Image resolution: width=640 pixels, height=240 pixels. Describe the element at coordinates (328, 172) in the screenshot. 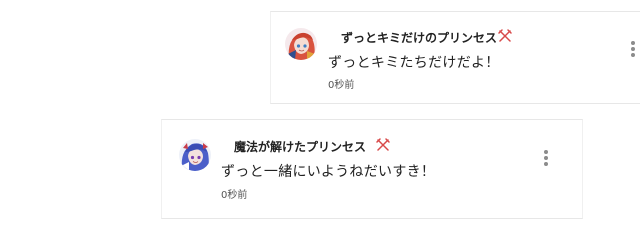

I see `comment-message: ずっと一緒にいようねだいすき！` at that location.